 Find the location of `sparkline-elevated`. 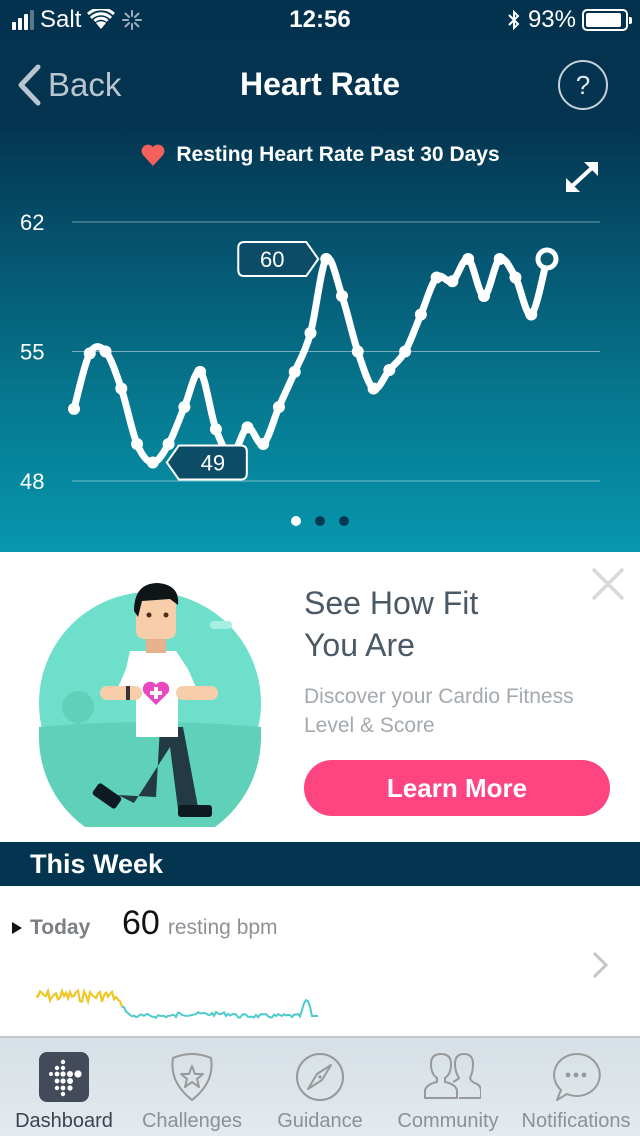

sparkline-elevated is located at coordinates (79, 997).